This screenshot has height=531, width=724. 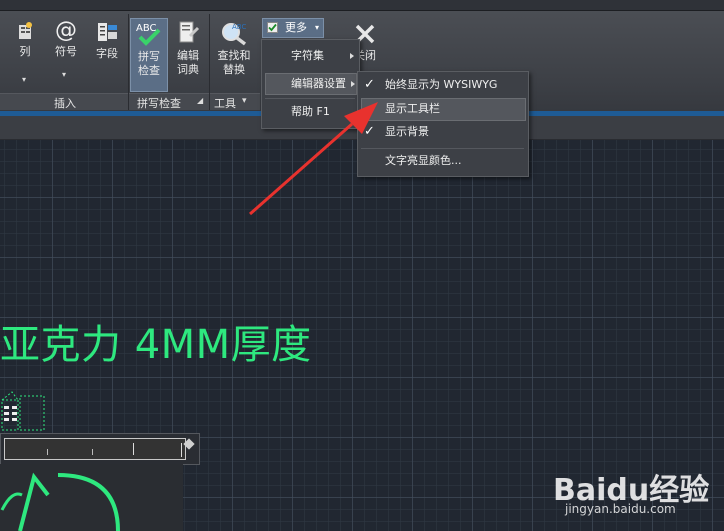 I want to click on column-dropdown-icon: ▾, so click(x=24, y=79).